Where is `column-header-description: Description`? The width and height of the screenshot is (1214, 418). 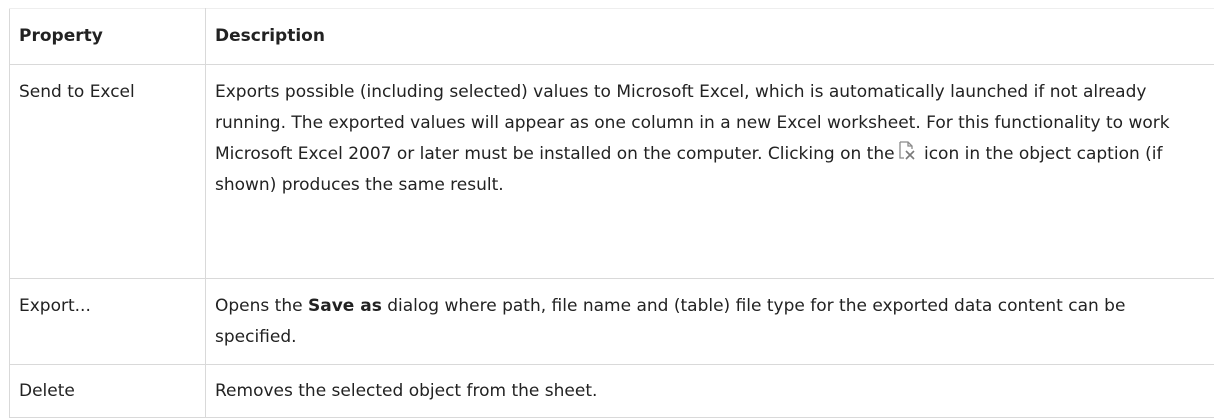 column-header-description: Description is located at coordinates (710, 37).